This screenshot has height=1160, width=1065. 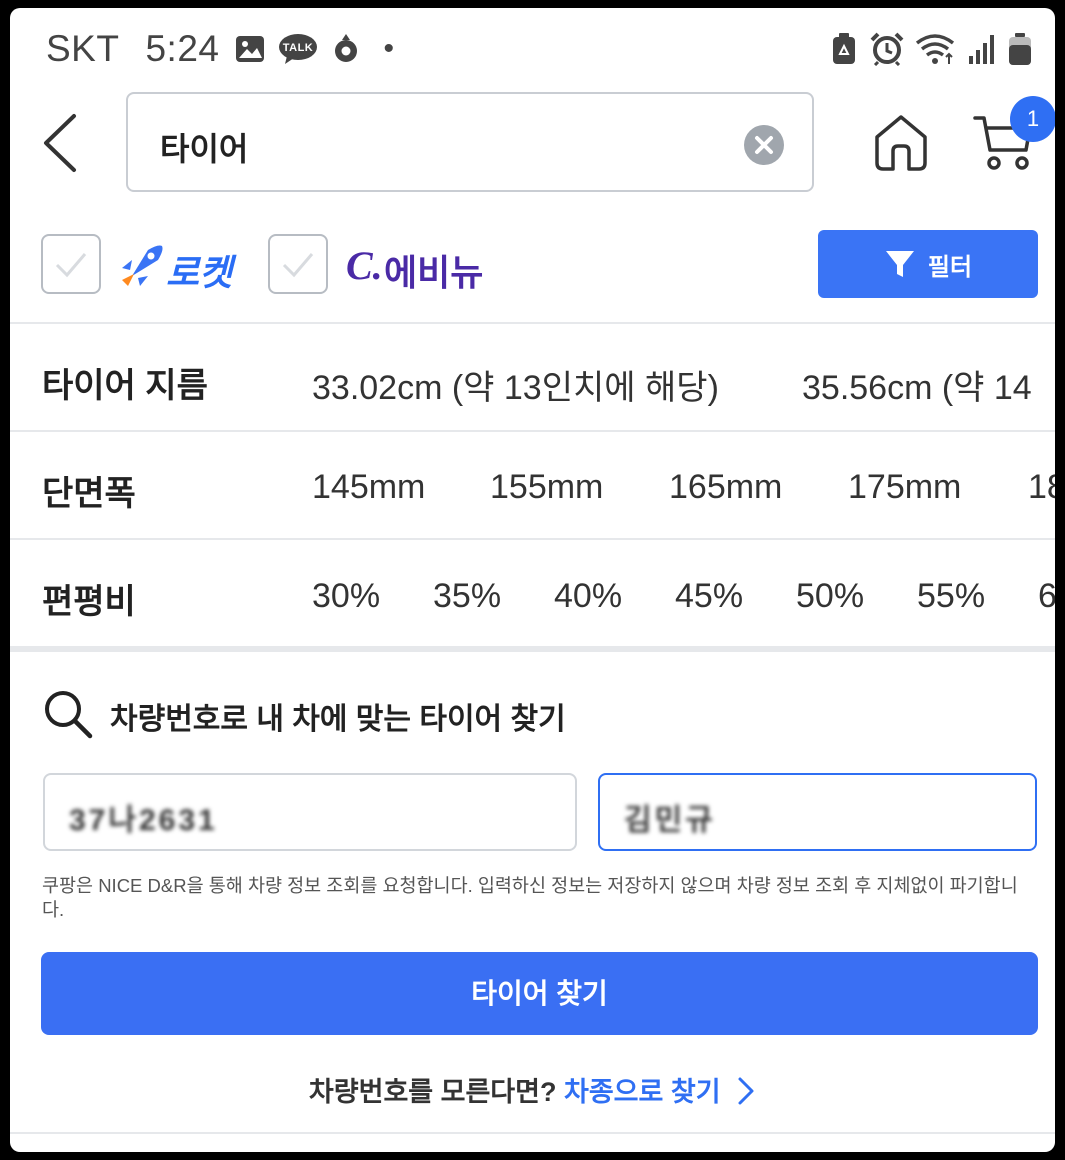 I want to click on clear-search-button, so click(x=764, y=145).